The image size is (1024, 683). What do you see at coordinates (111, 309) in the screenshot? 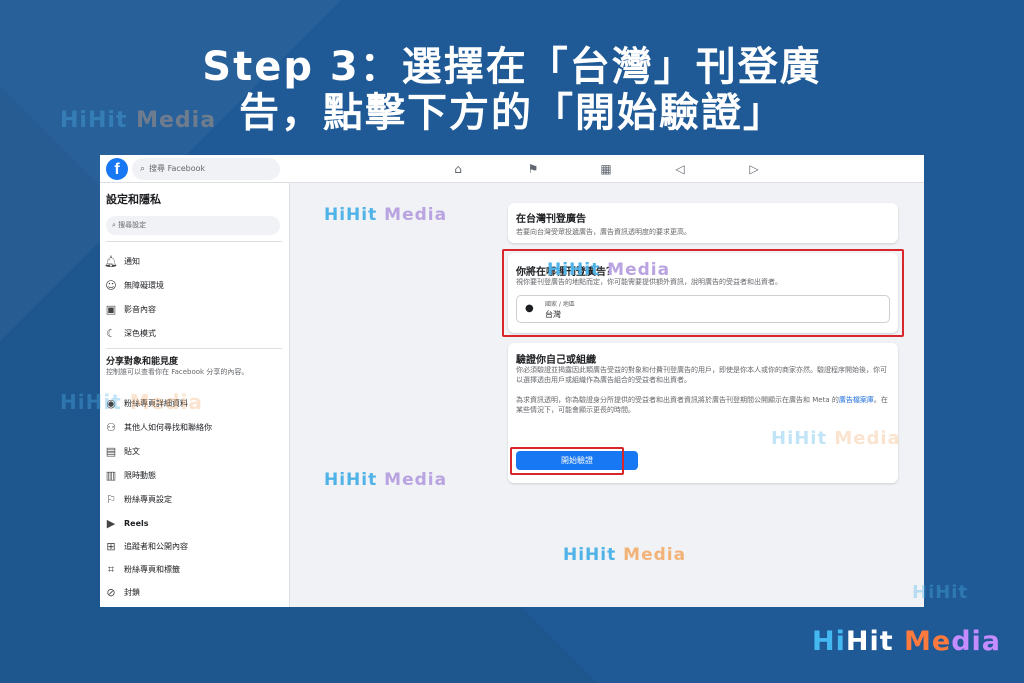
I see `media-icon: ▣` at bounding box center [111, 309].